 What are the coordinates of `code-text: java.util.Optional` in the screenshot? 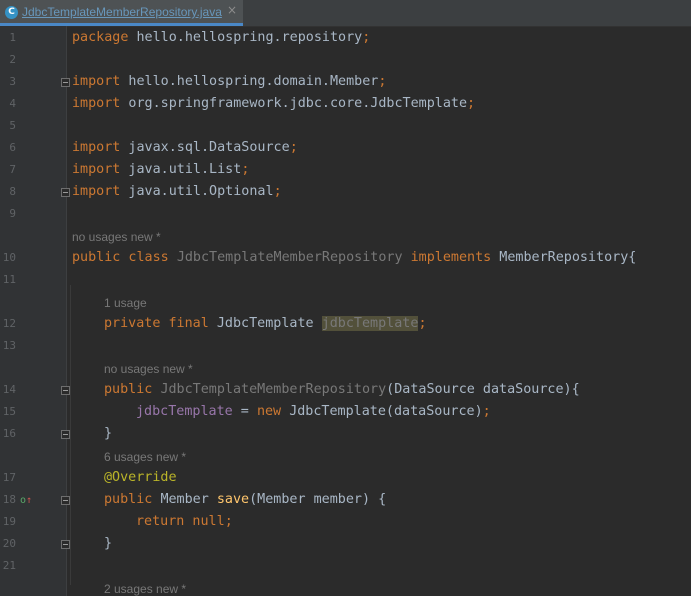 It's located at (197, 191).